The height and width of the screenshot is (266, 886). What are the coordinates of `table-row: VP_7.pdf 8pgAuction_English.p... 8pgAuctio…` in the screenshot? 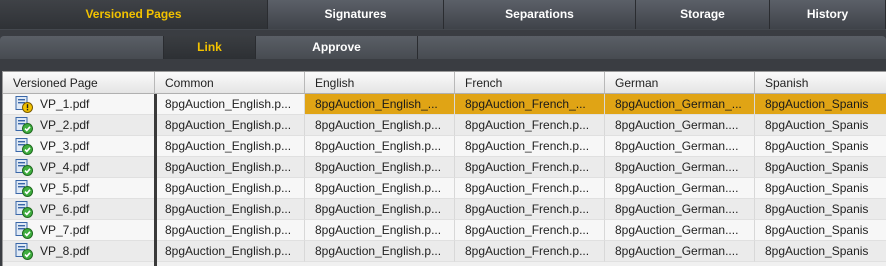 It's located at (444, 230).